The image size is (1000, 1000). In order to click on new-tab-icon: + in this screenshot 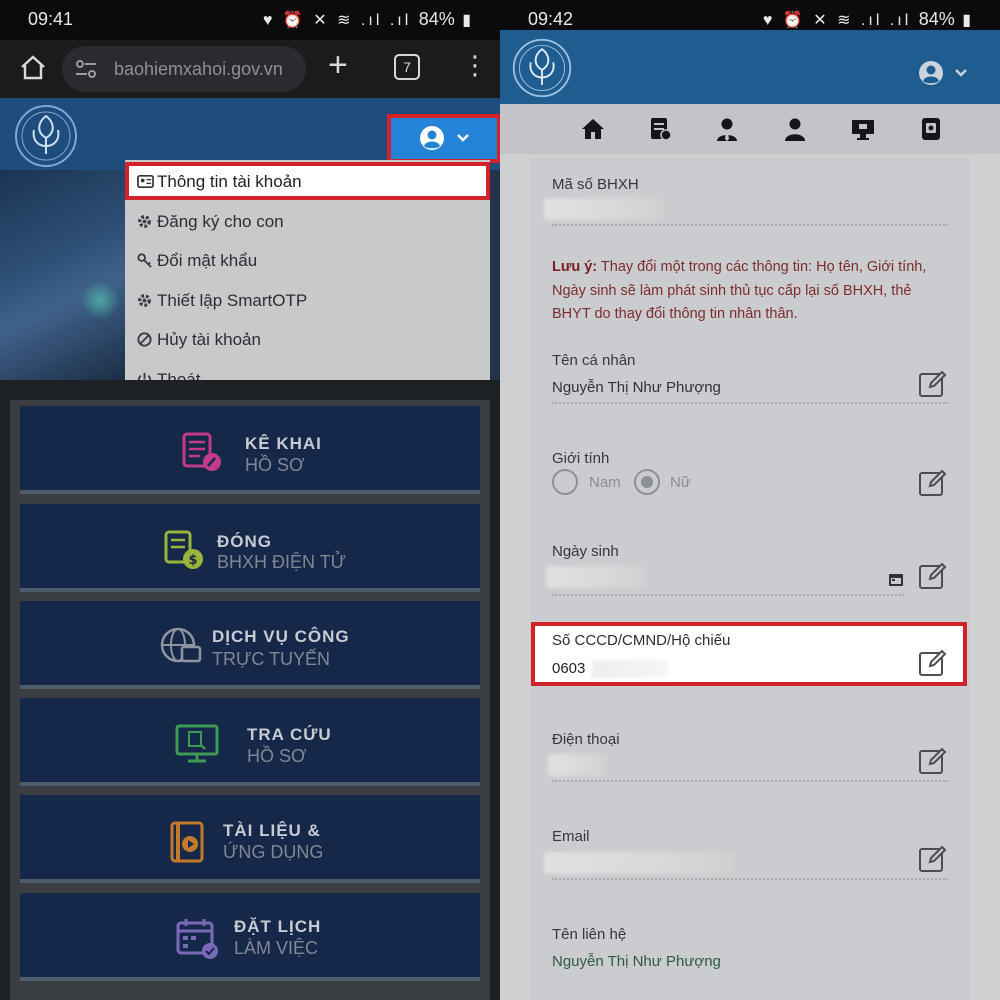, I will do `click(338, 65)`.